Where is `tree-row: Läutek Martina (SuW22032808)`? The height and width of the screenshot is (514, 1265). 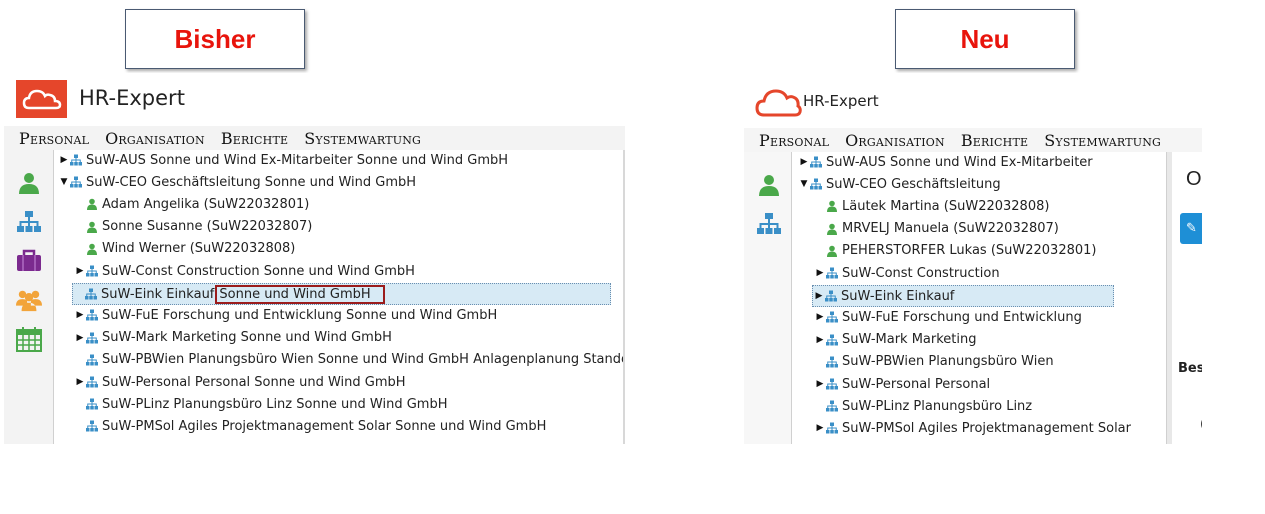
tree-row: Läutek Martina (SuW22032808) is located at coordinates (922, 206).